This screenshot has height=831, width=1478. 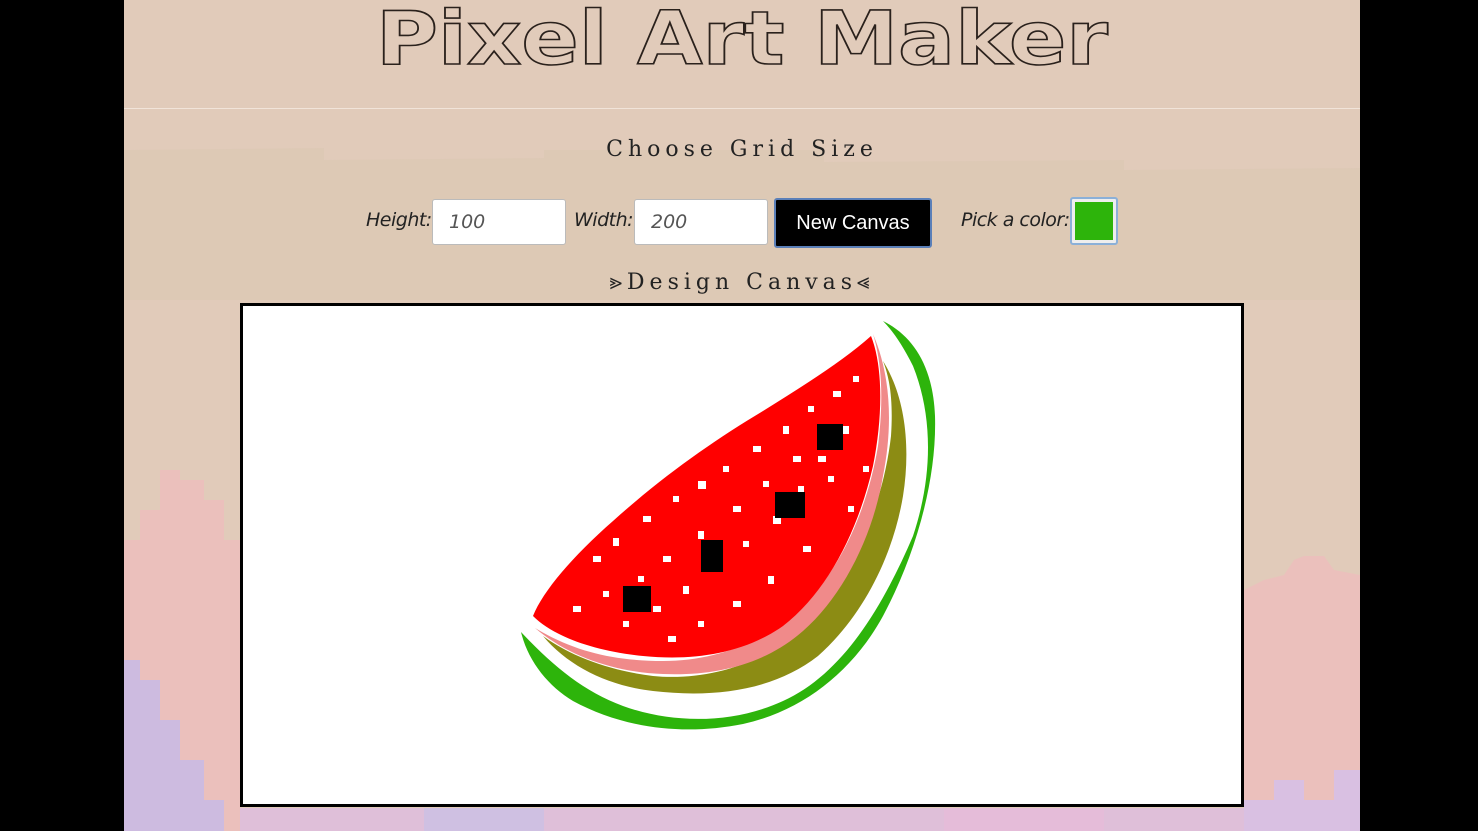 I want to click on width-input, so click(x=701, y=222).